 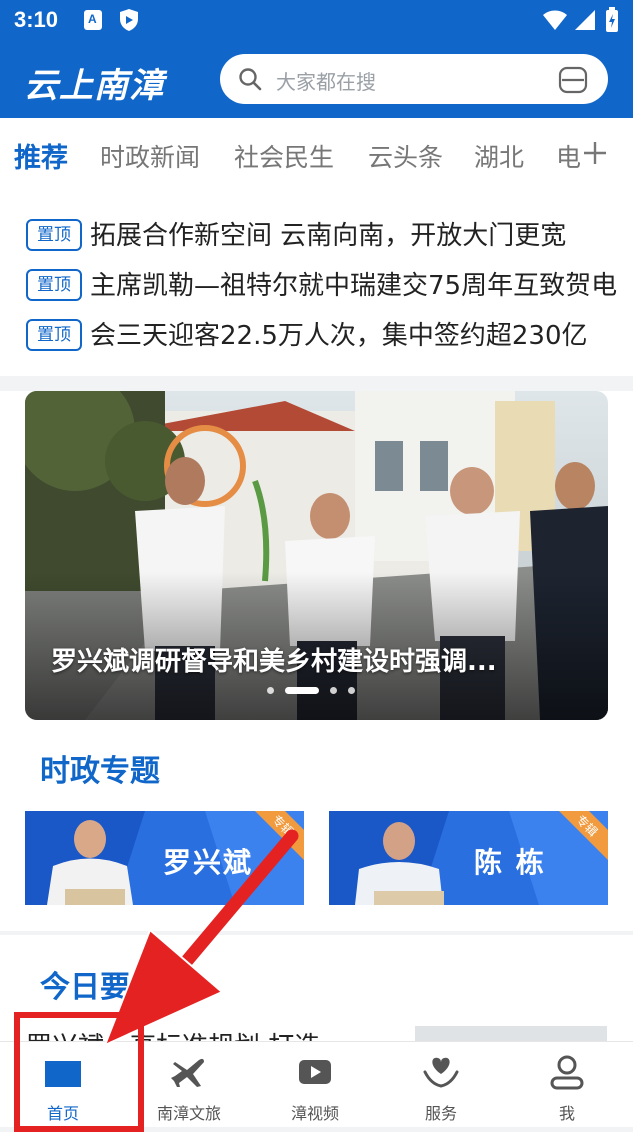 What do you see at coordinates (573, 82) in the screenshot?
I see `scan-icon` at bounding box center [573, 82].